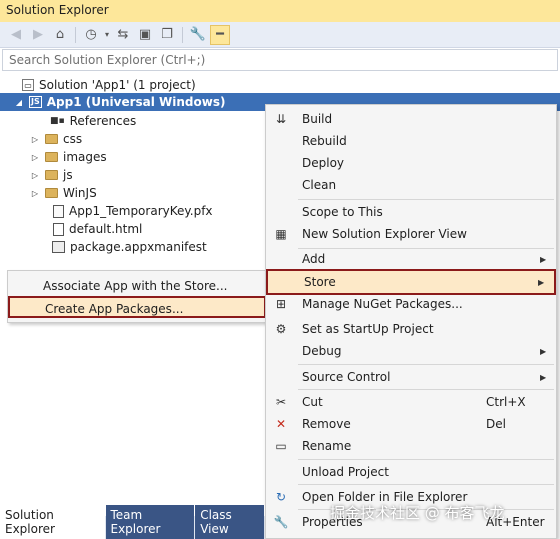 The width and height of the screenshot is (560, 539). I want to click on tree-item: ■▪ References, so click(93, 121).